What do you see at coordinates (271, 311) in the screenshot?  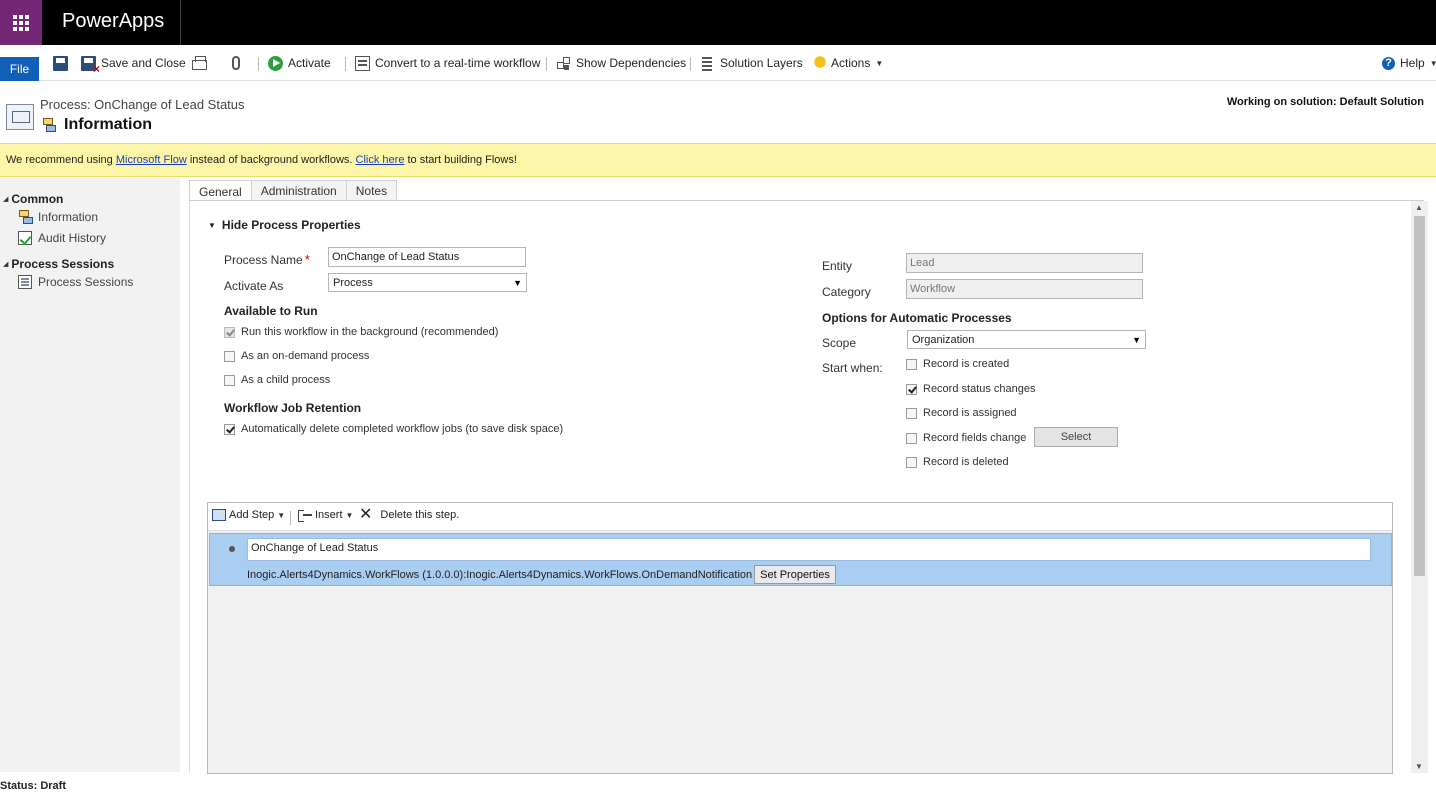 I see `available-to-run-heading: Available to Run` at bounding box center [271, 311].